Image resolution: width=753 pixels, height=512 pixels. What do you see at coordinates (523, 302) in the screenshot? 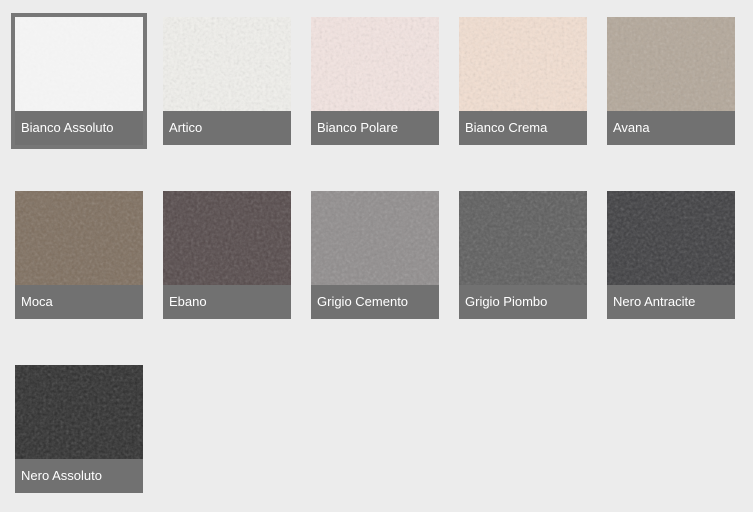
I see `swatch-label: Grigio Piombo` at bounding box center [523, 302].